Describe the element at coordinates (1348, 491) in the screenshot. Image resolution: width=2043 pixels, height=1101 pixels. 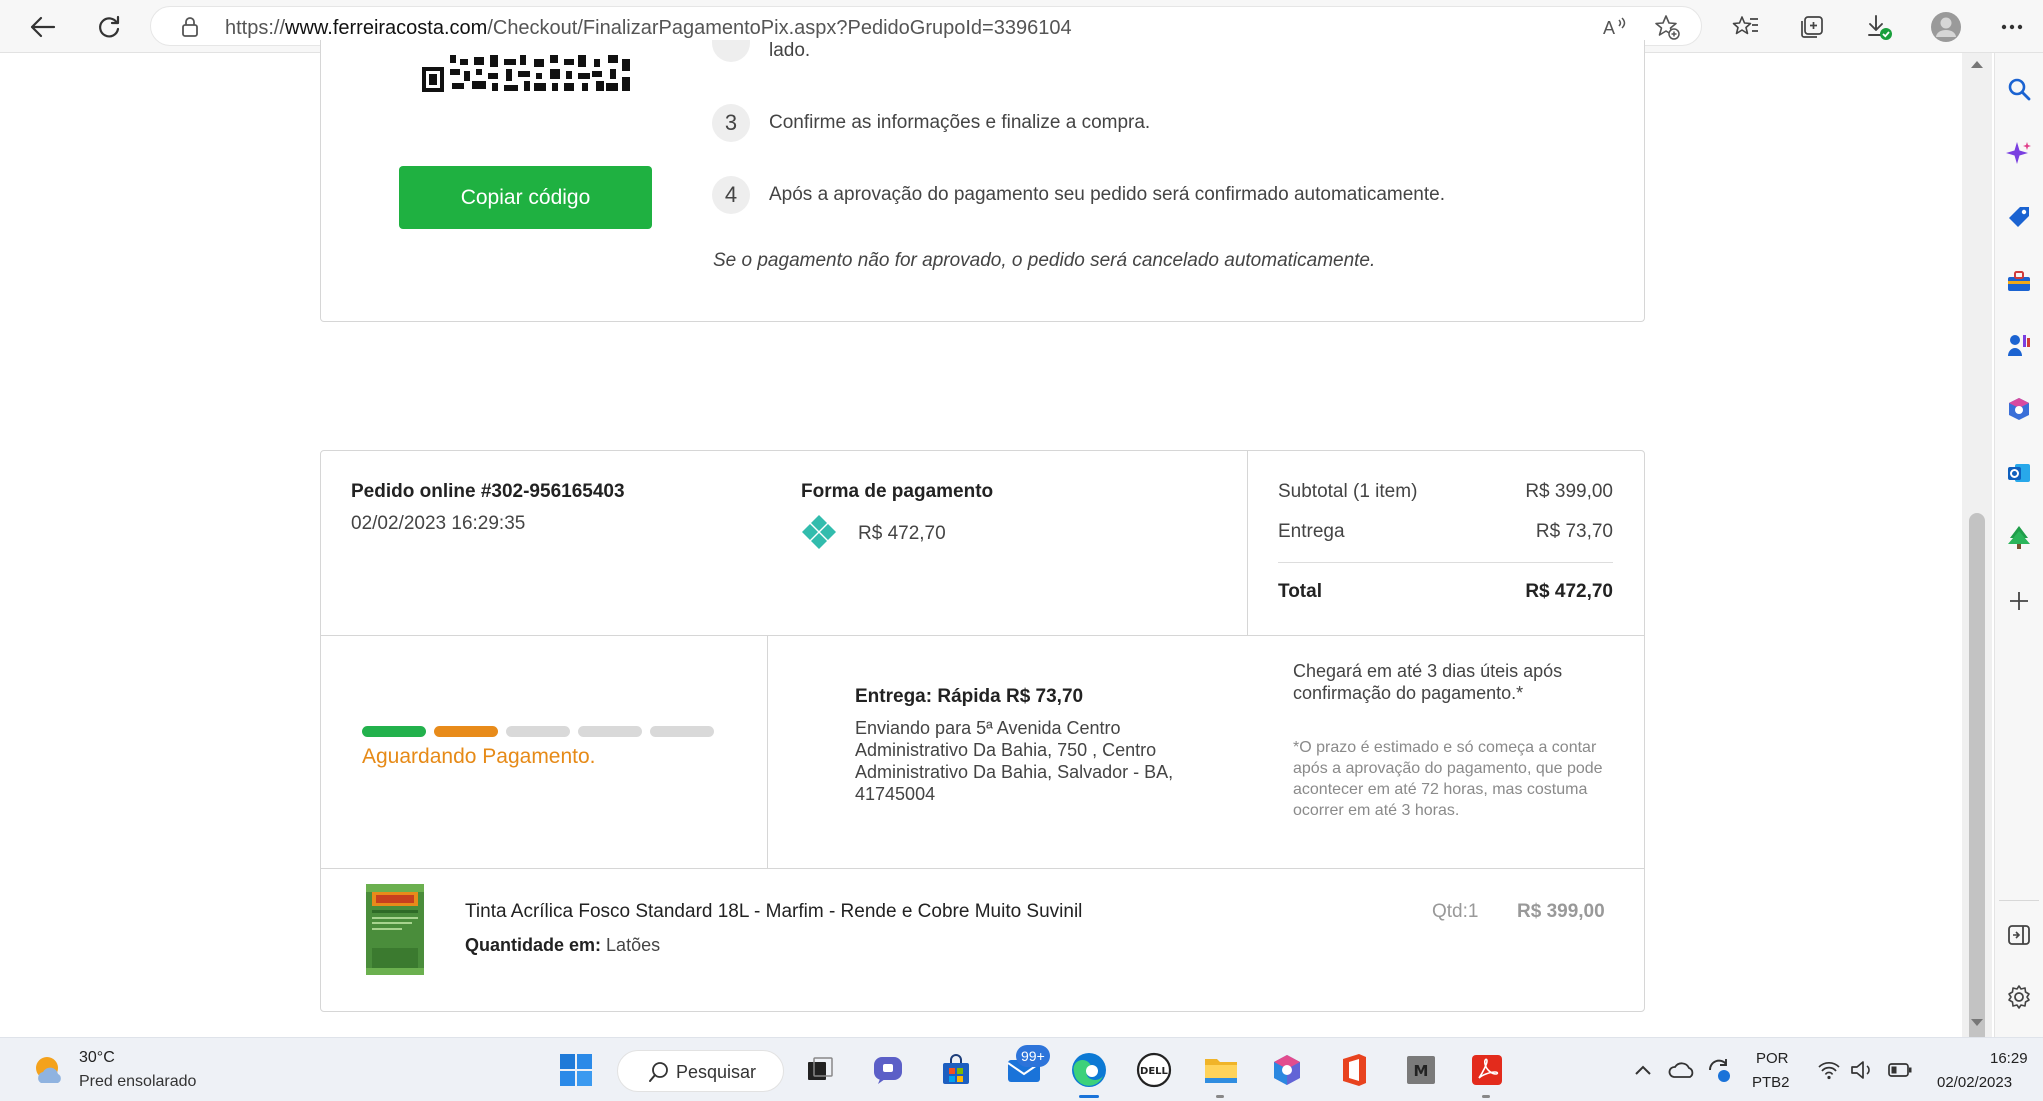
I see `subtotal-label: Subtotal (1 item)` at that location.